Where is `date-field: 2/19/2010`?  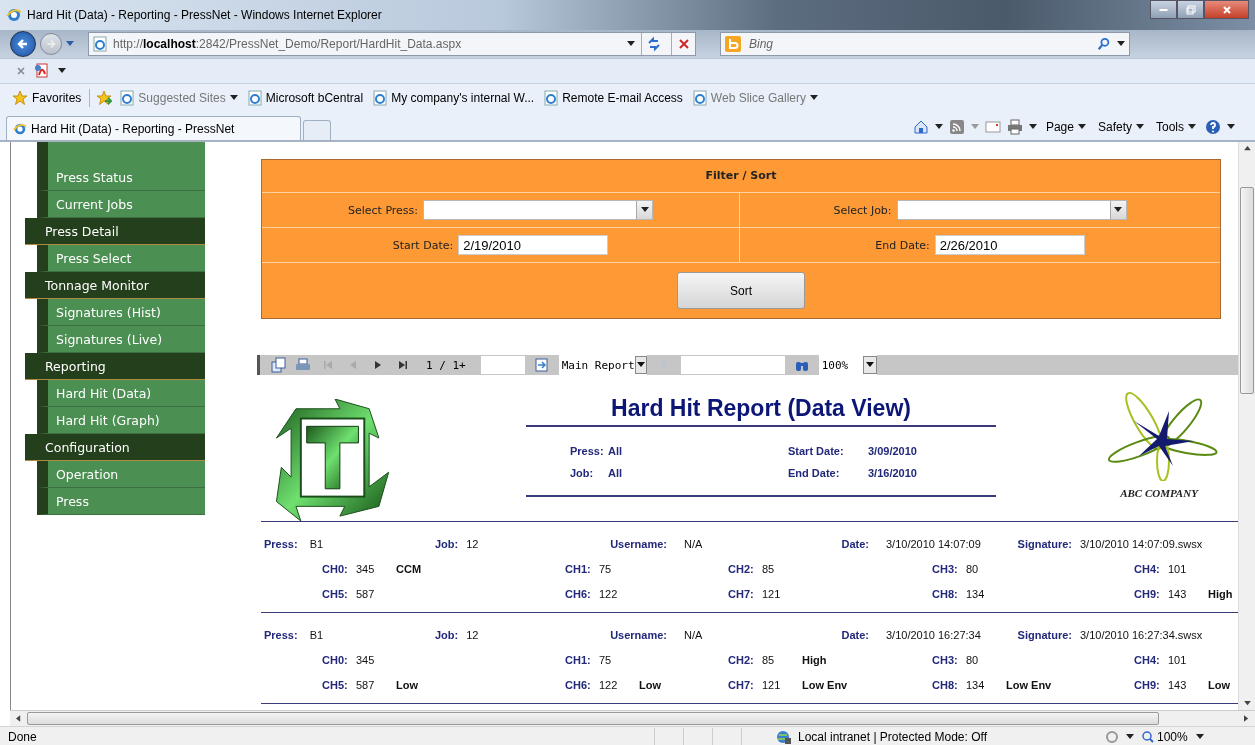
date-field: 2/19/2010 is located at coordinates (533, 245).